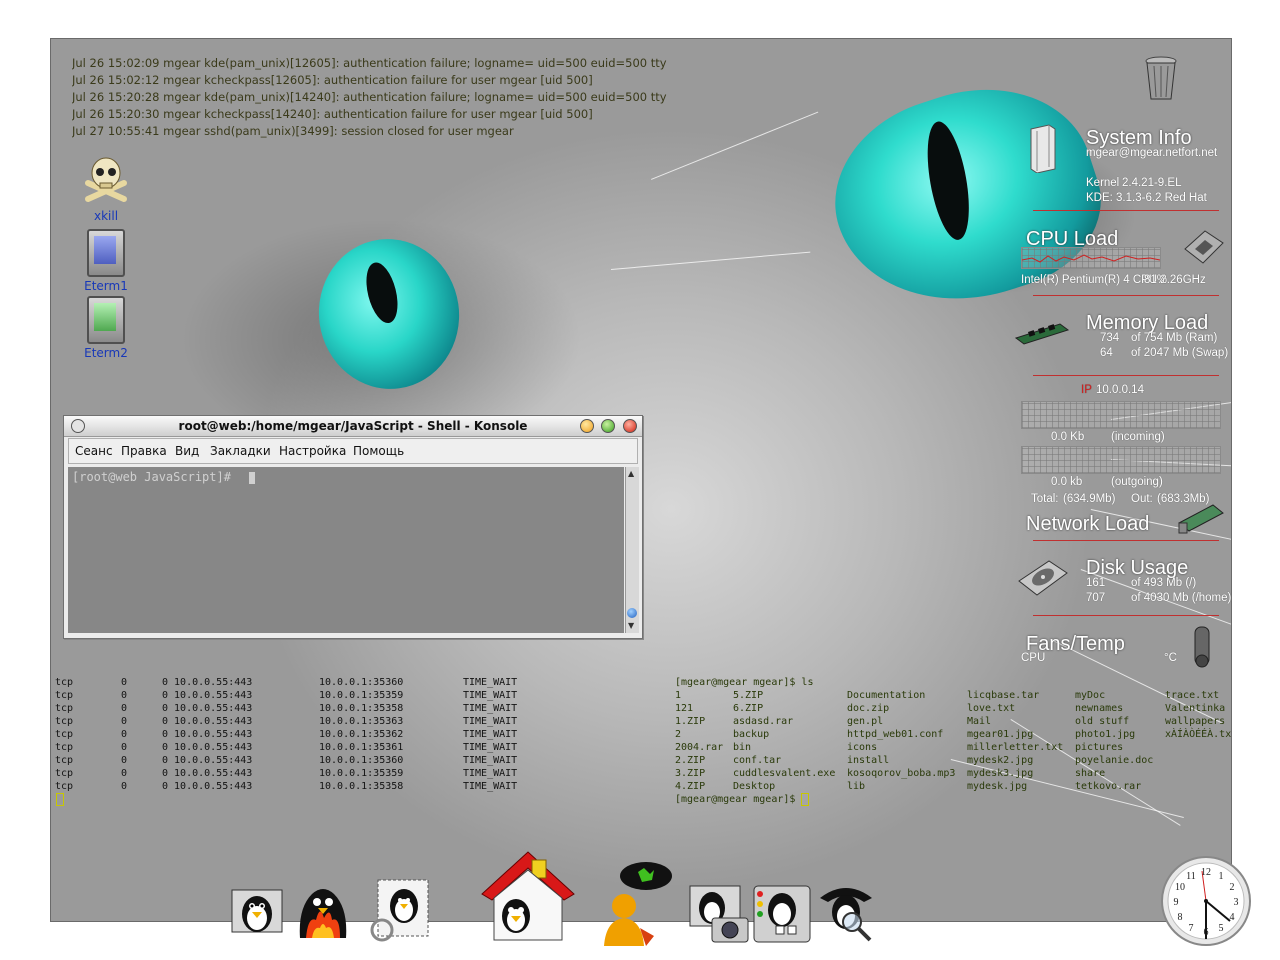 The width and height of the screenshot is (1280, 960). Describe the element at coordinates (735, 799) in the screenshot. I see `ls-prompt: [mgear@mgear mgear]$` at that location.